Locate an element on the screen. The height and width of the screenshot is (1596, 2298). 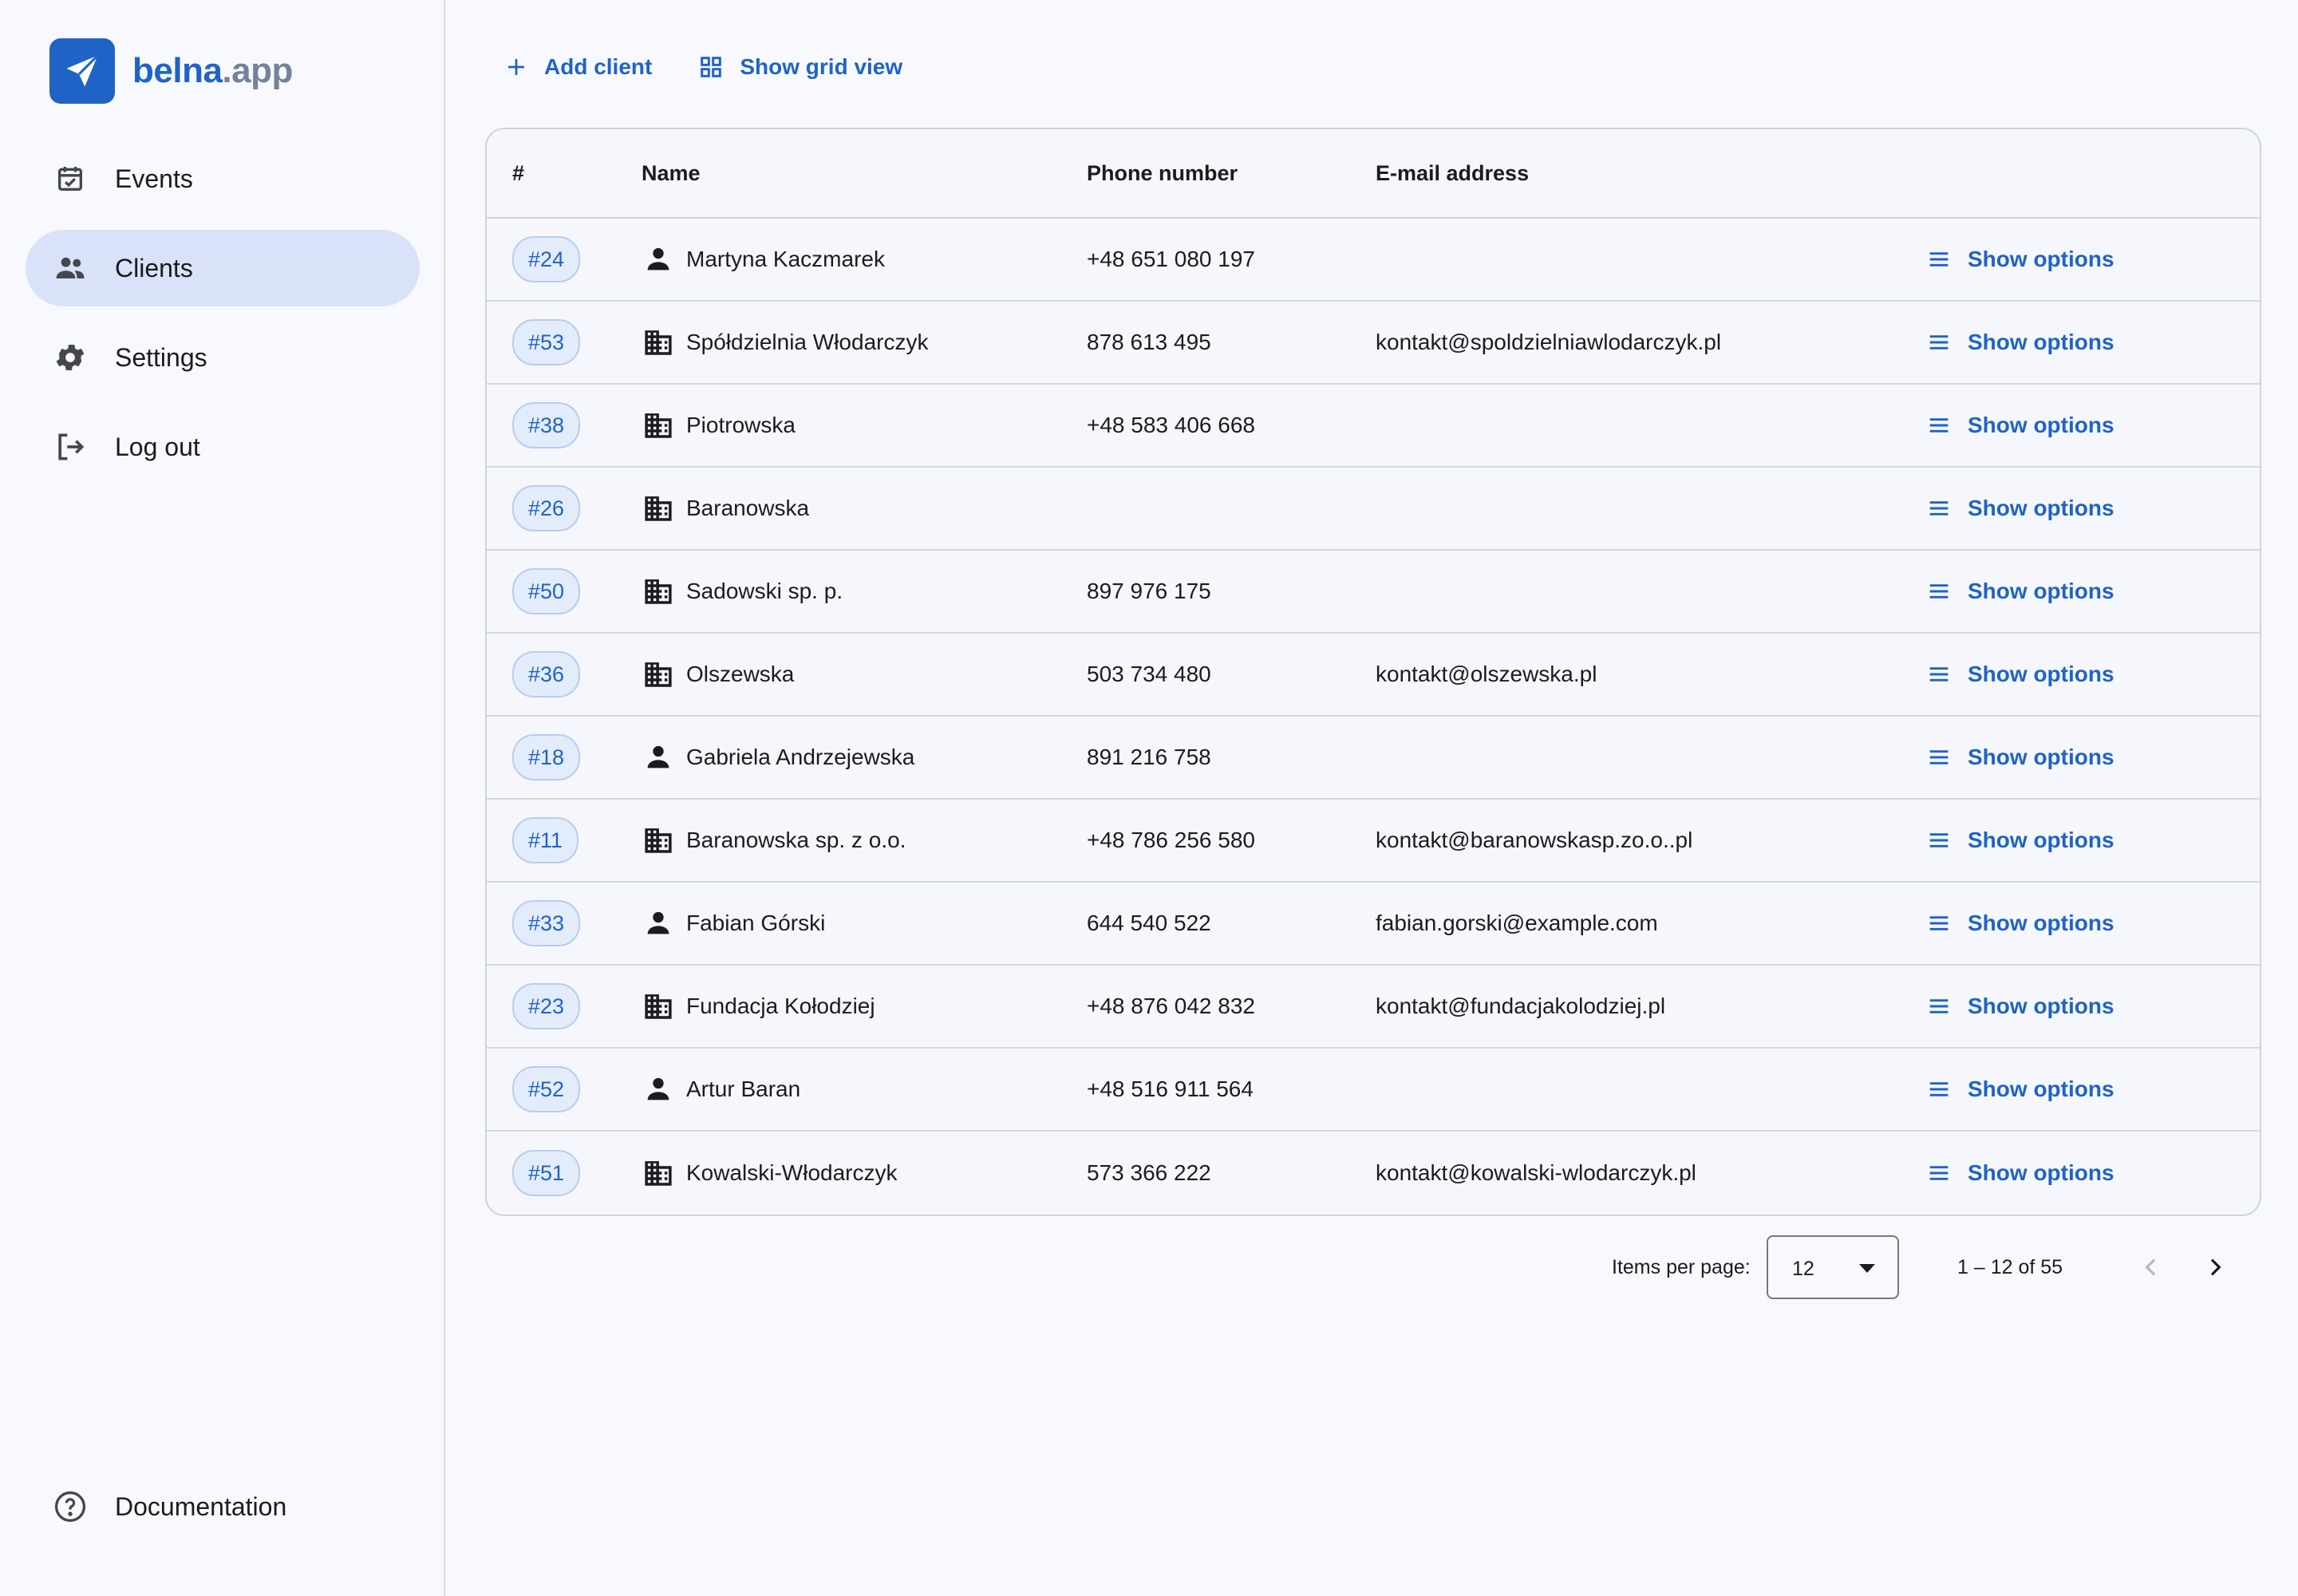
name-cell: Sadowski sp. p. is located at coordinates (865, 591).